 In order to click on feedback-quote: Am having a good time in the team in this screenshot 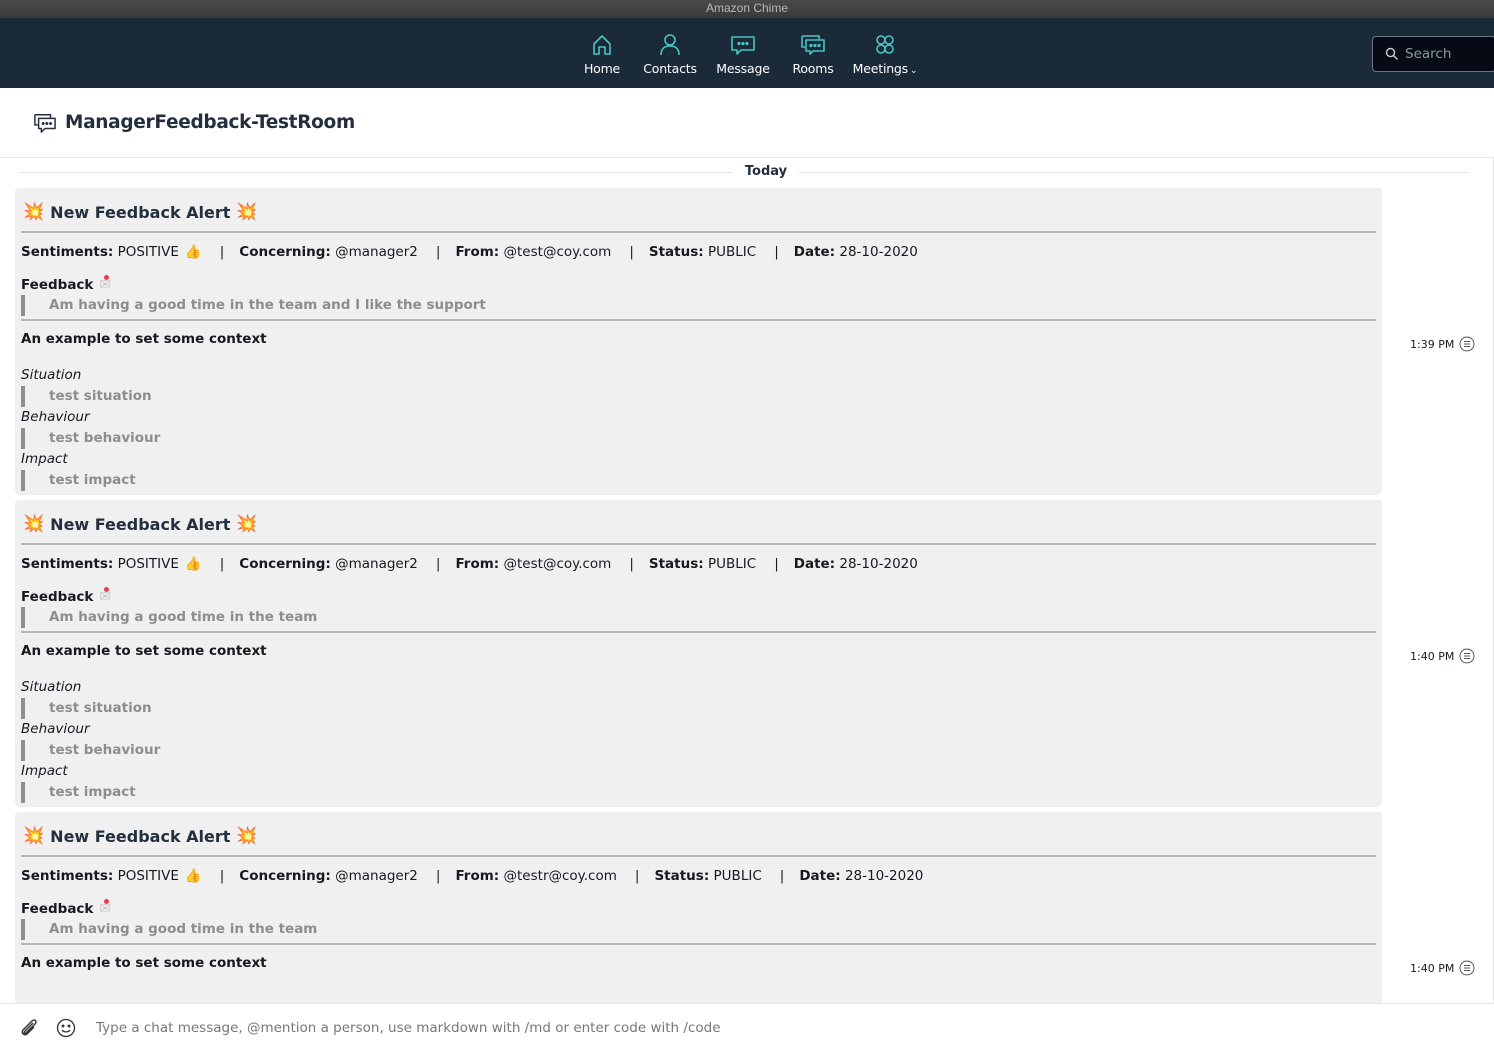, I will do `click(698, 929)`.